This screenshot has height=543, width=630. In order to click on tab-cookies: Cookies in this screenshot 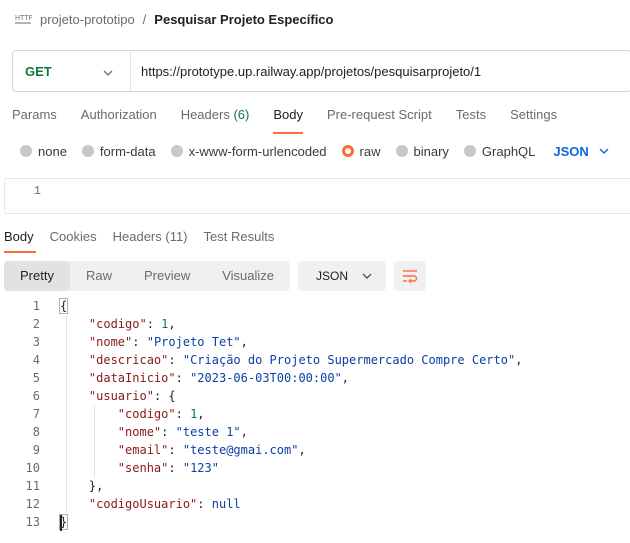, I will do `click(75, 238)`.